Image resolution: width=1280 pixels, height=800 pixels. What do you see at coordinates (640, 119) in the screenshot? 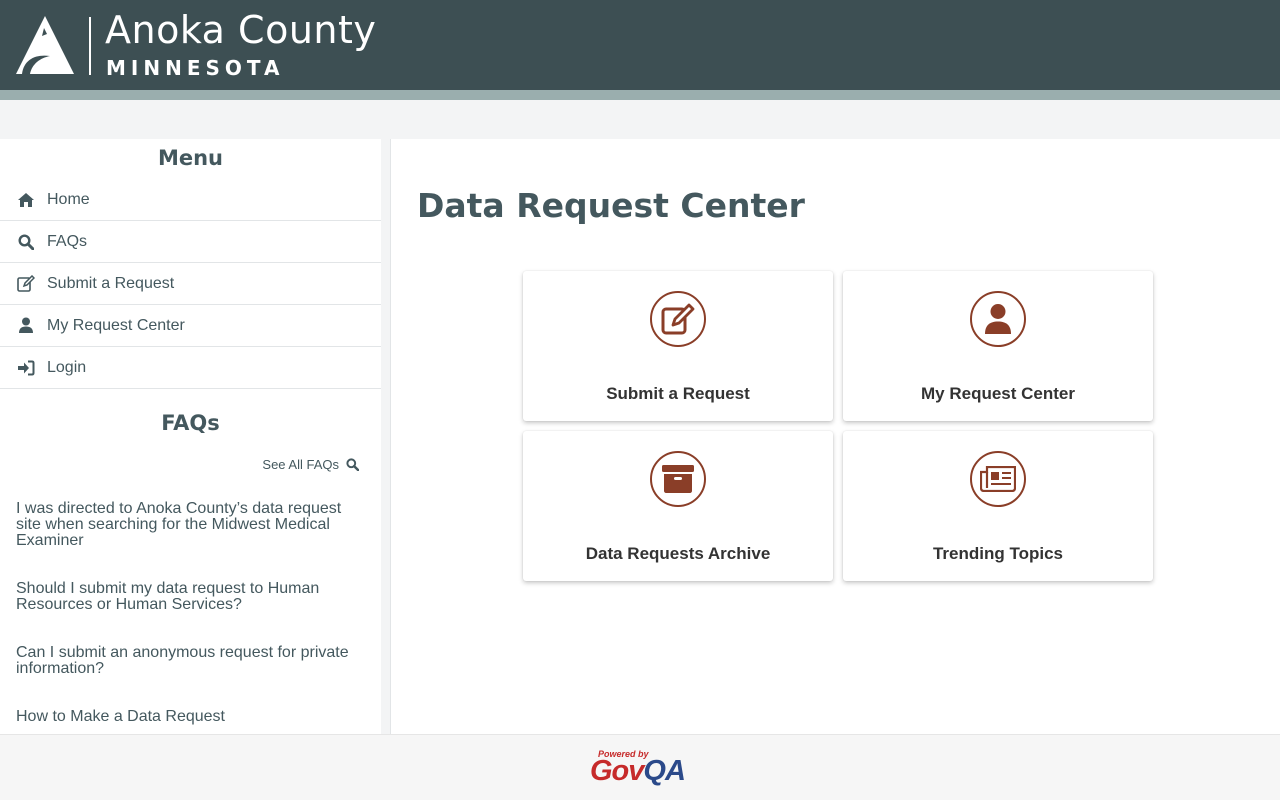
I see `top-band` at bounding box center [640, 119].